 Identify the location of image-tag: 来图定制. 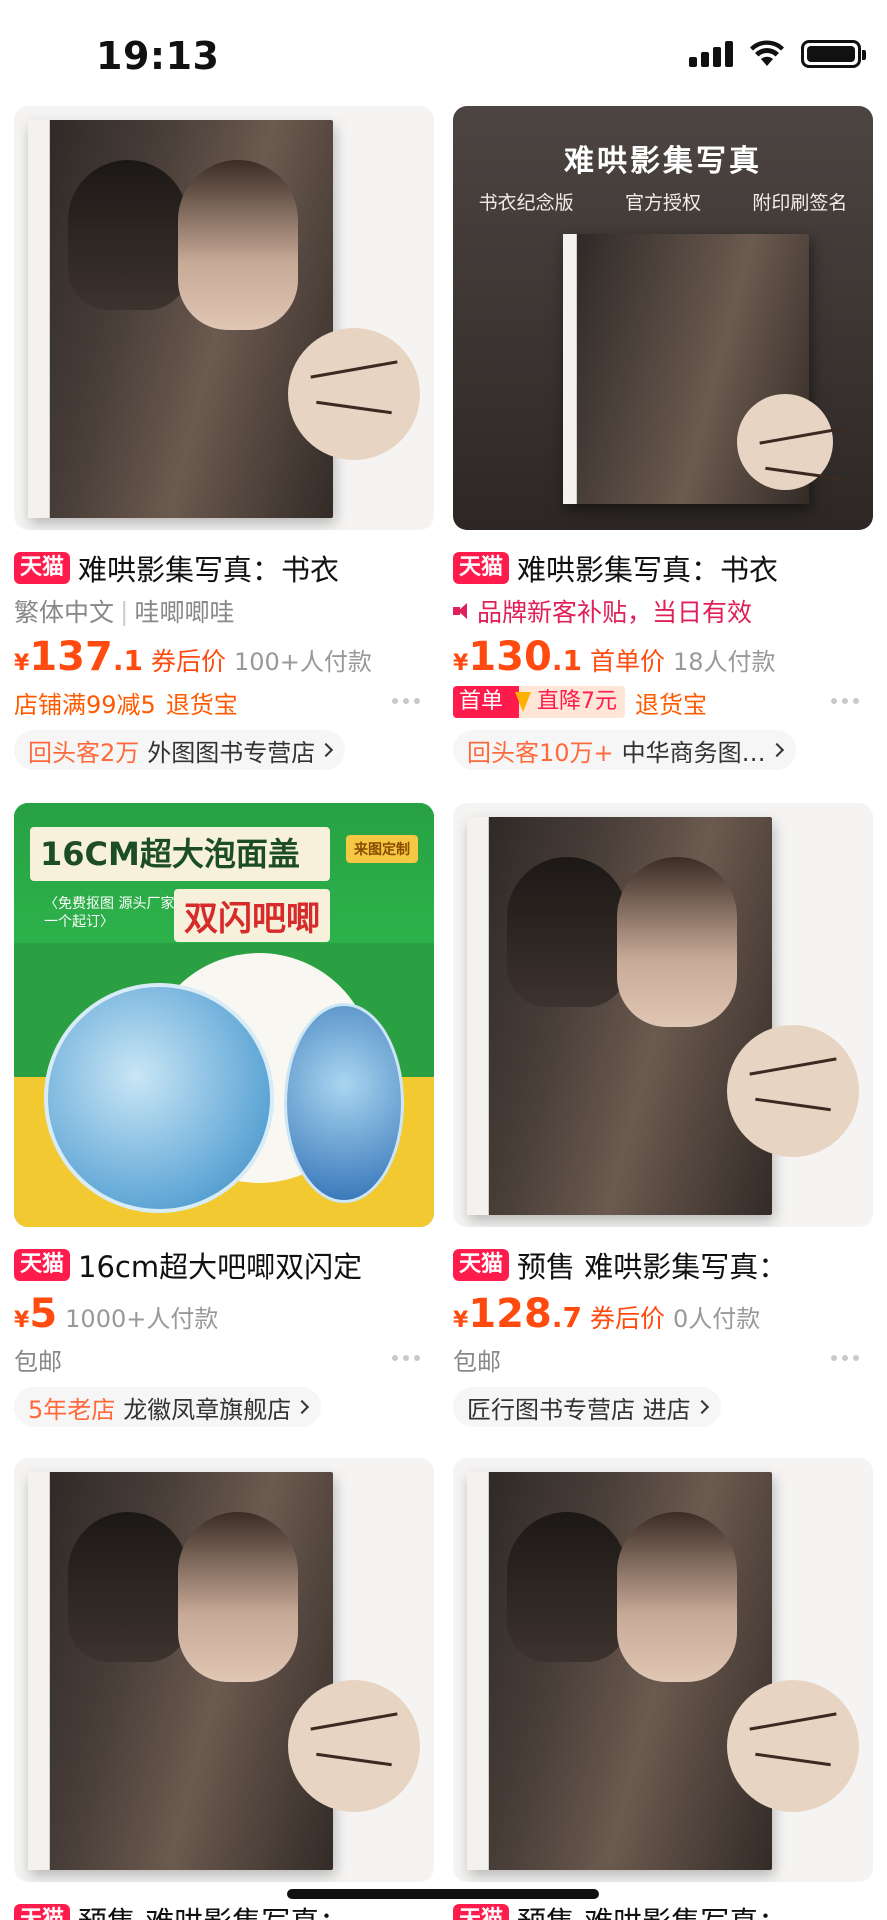
(382, 849).